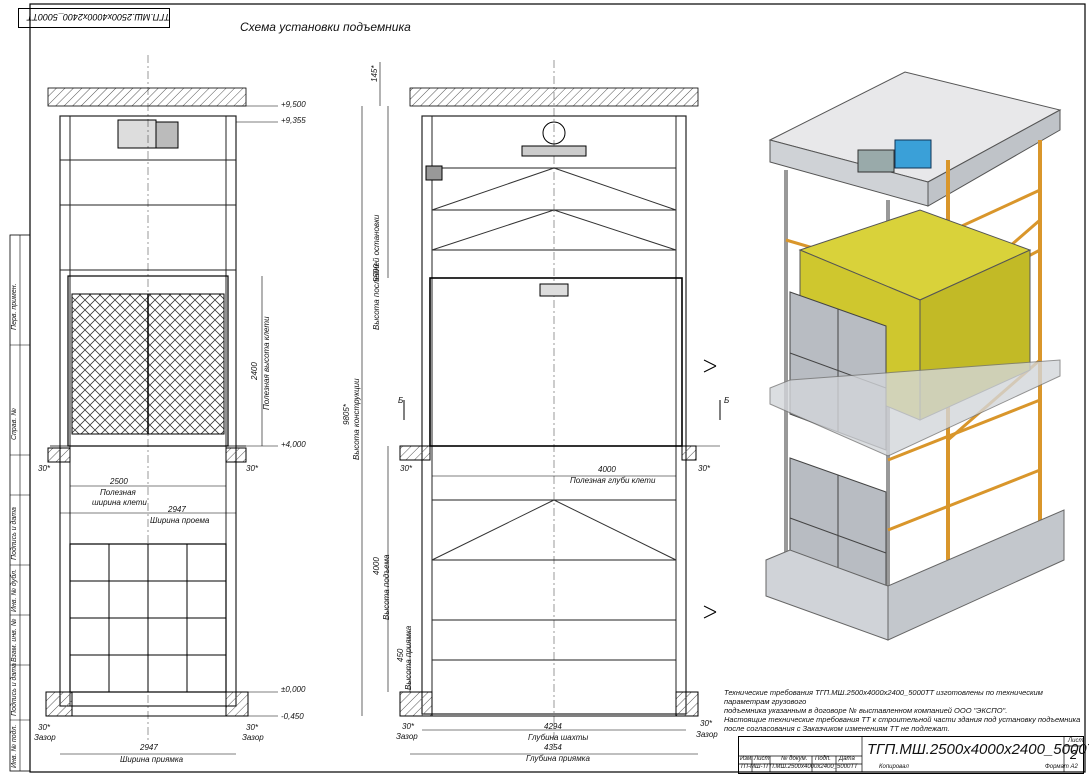 The image size is (1089, 776). What do you see at coordinates (180, 520) in the screenshot?
I see `opening-width-label: Ширина проема` at bounding box center [180, 520].